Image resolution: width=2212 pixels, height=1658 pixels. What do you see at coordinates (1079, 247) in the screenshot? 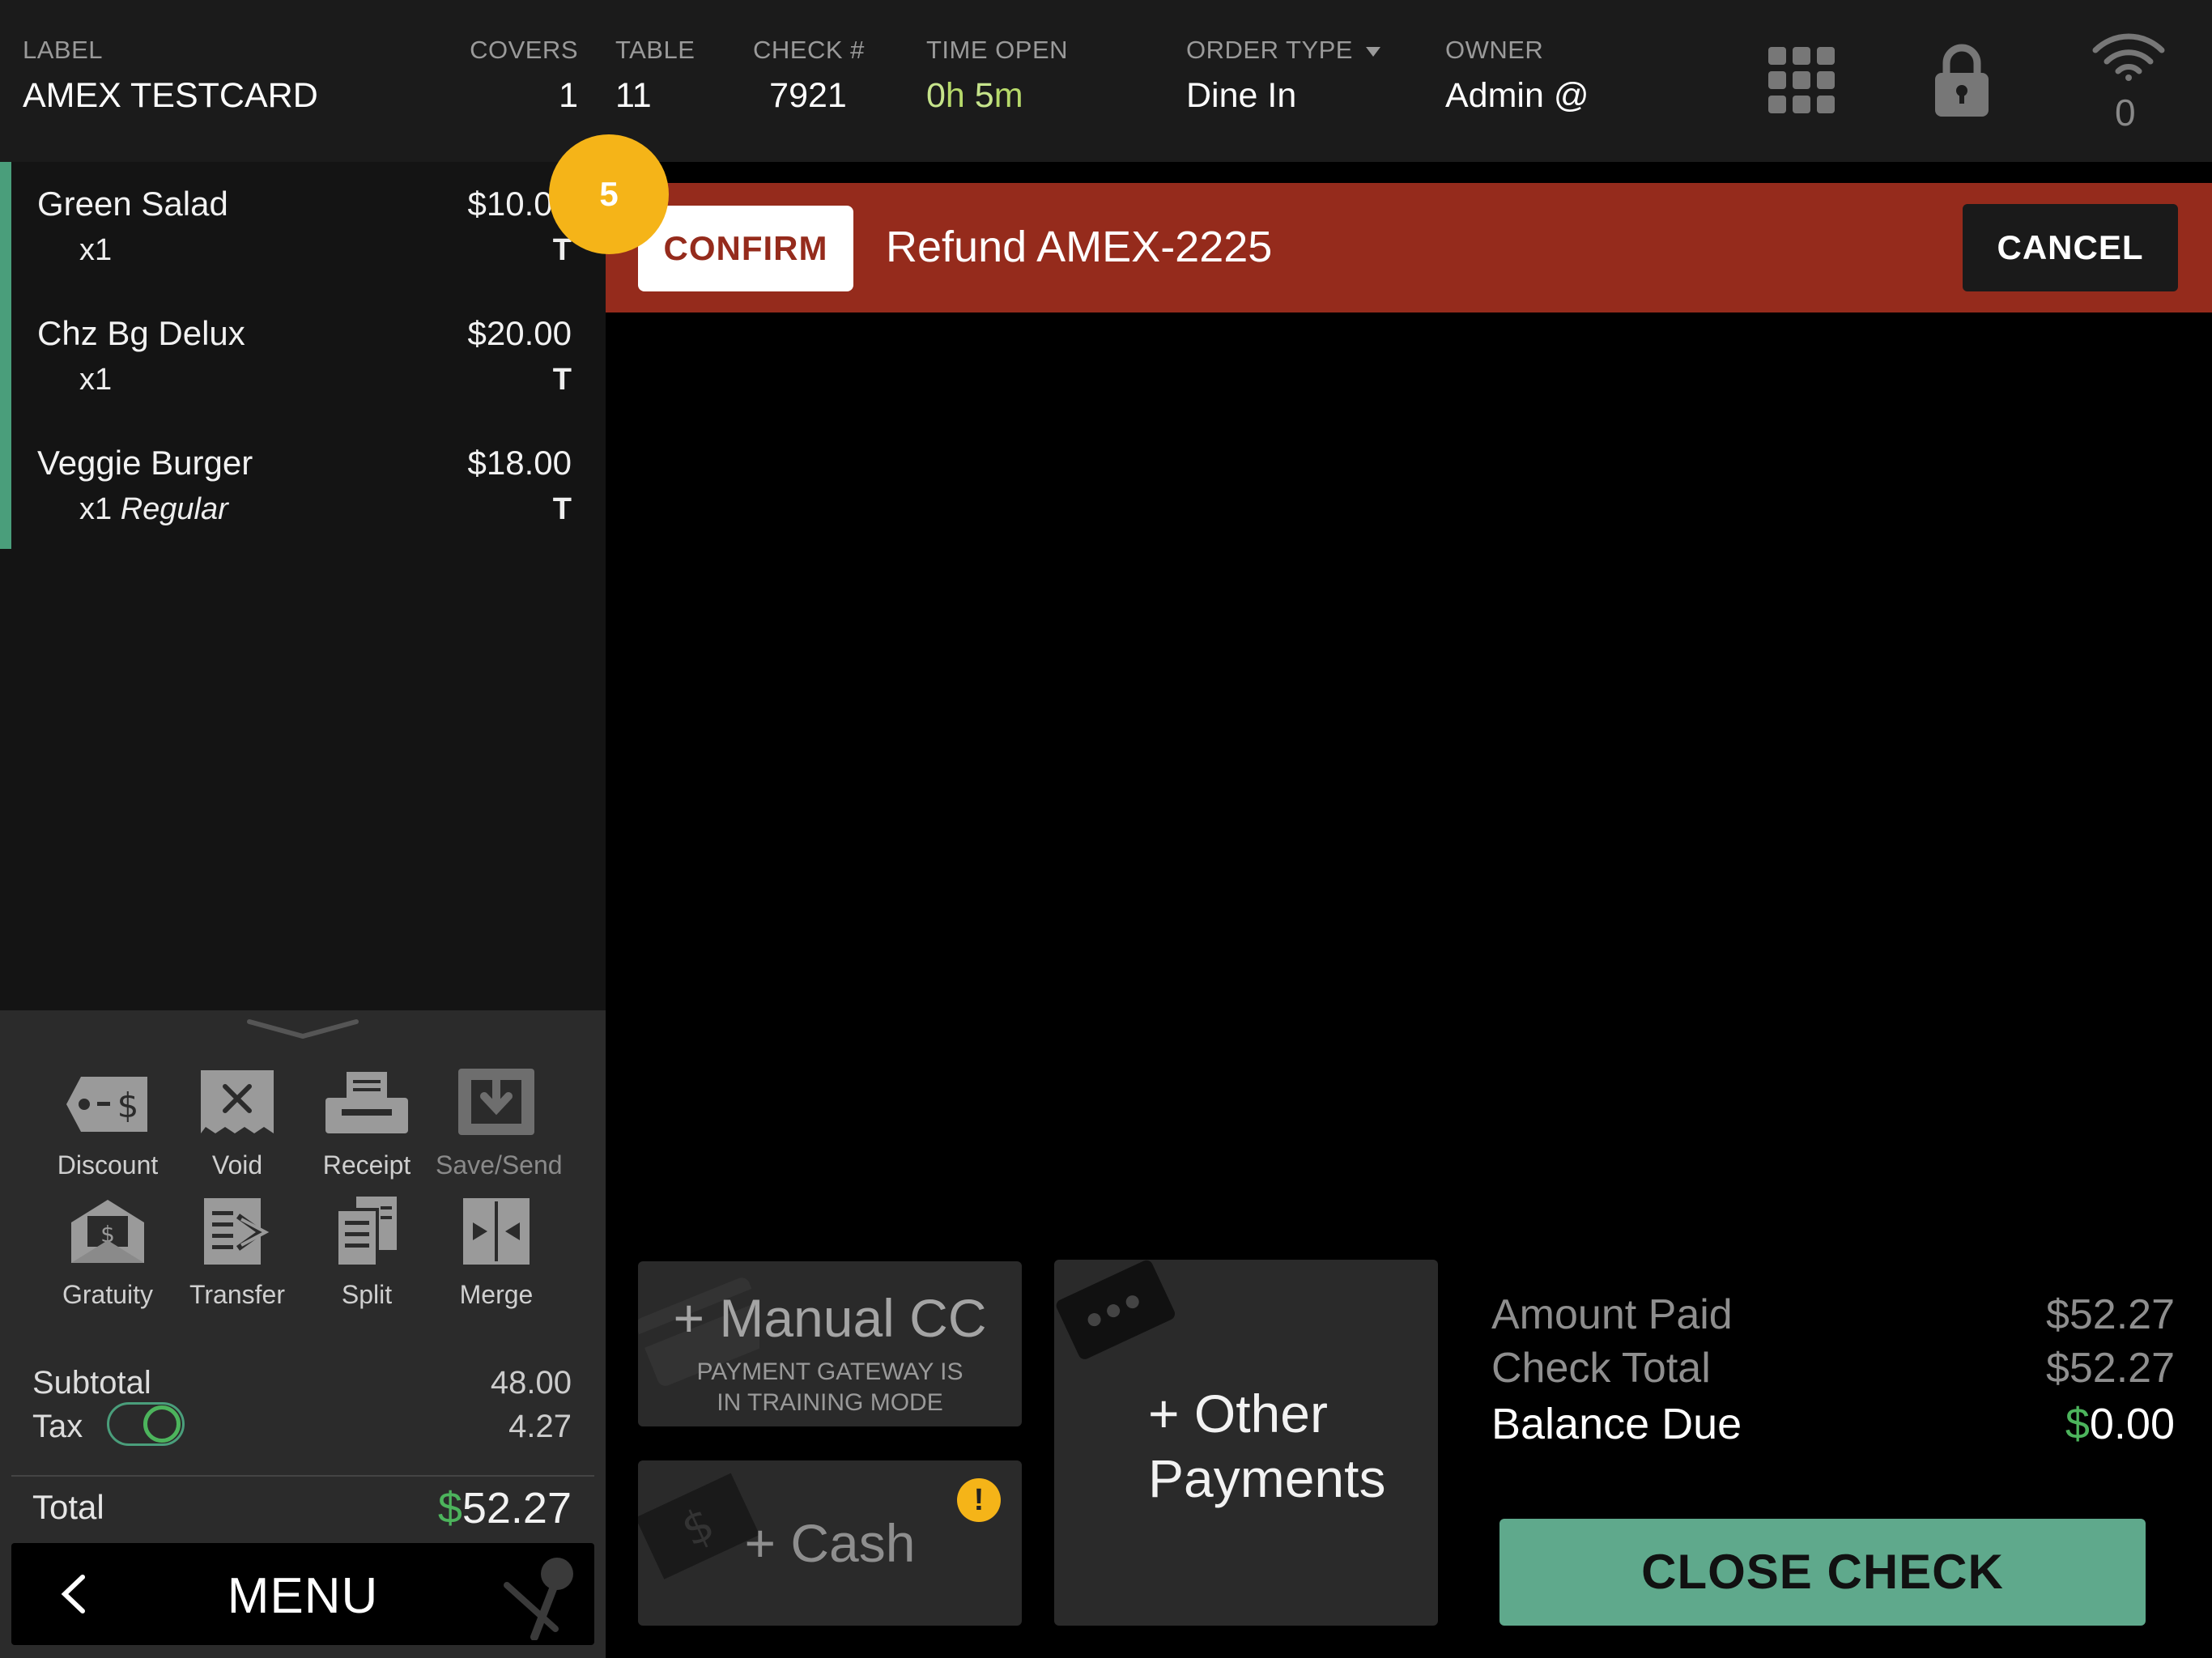
I see `refund-message: Refund AMEX-2225` at bounding box center [1079, 247].